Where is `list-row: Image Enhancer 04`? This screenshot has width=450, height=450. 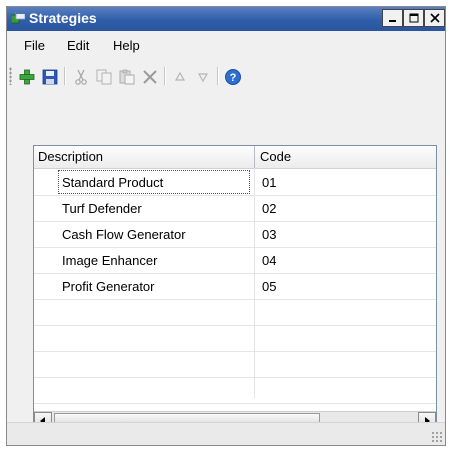 list-row: Image Enhancer 04 is located at coordinates (235, 260).